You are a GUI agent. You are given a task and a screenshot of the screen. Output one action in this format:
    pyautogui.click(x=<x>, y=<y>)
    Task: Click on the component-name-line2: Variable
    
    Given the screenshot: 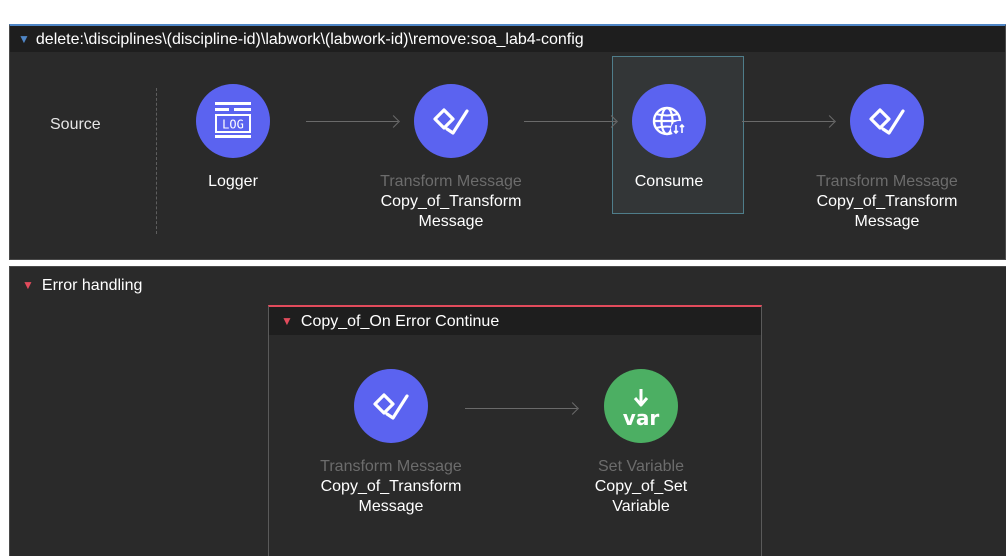 What is the action you would take?
    pyautogui.click(x=641, y=506)
    